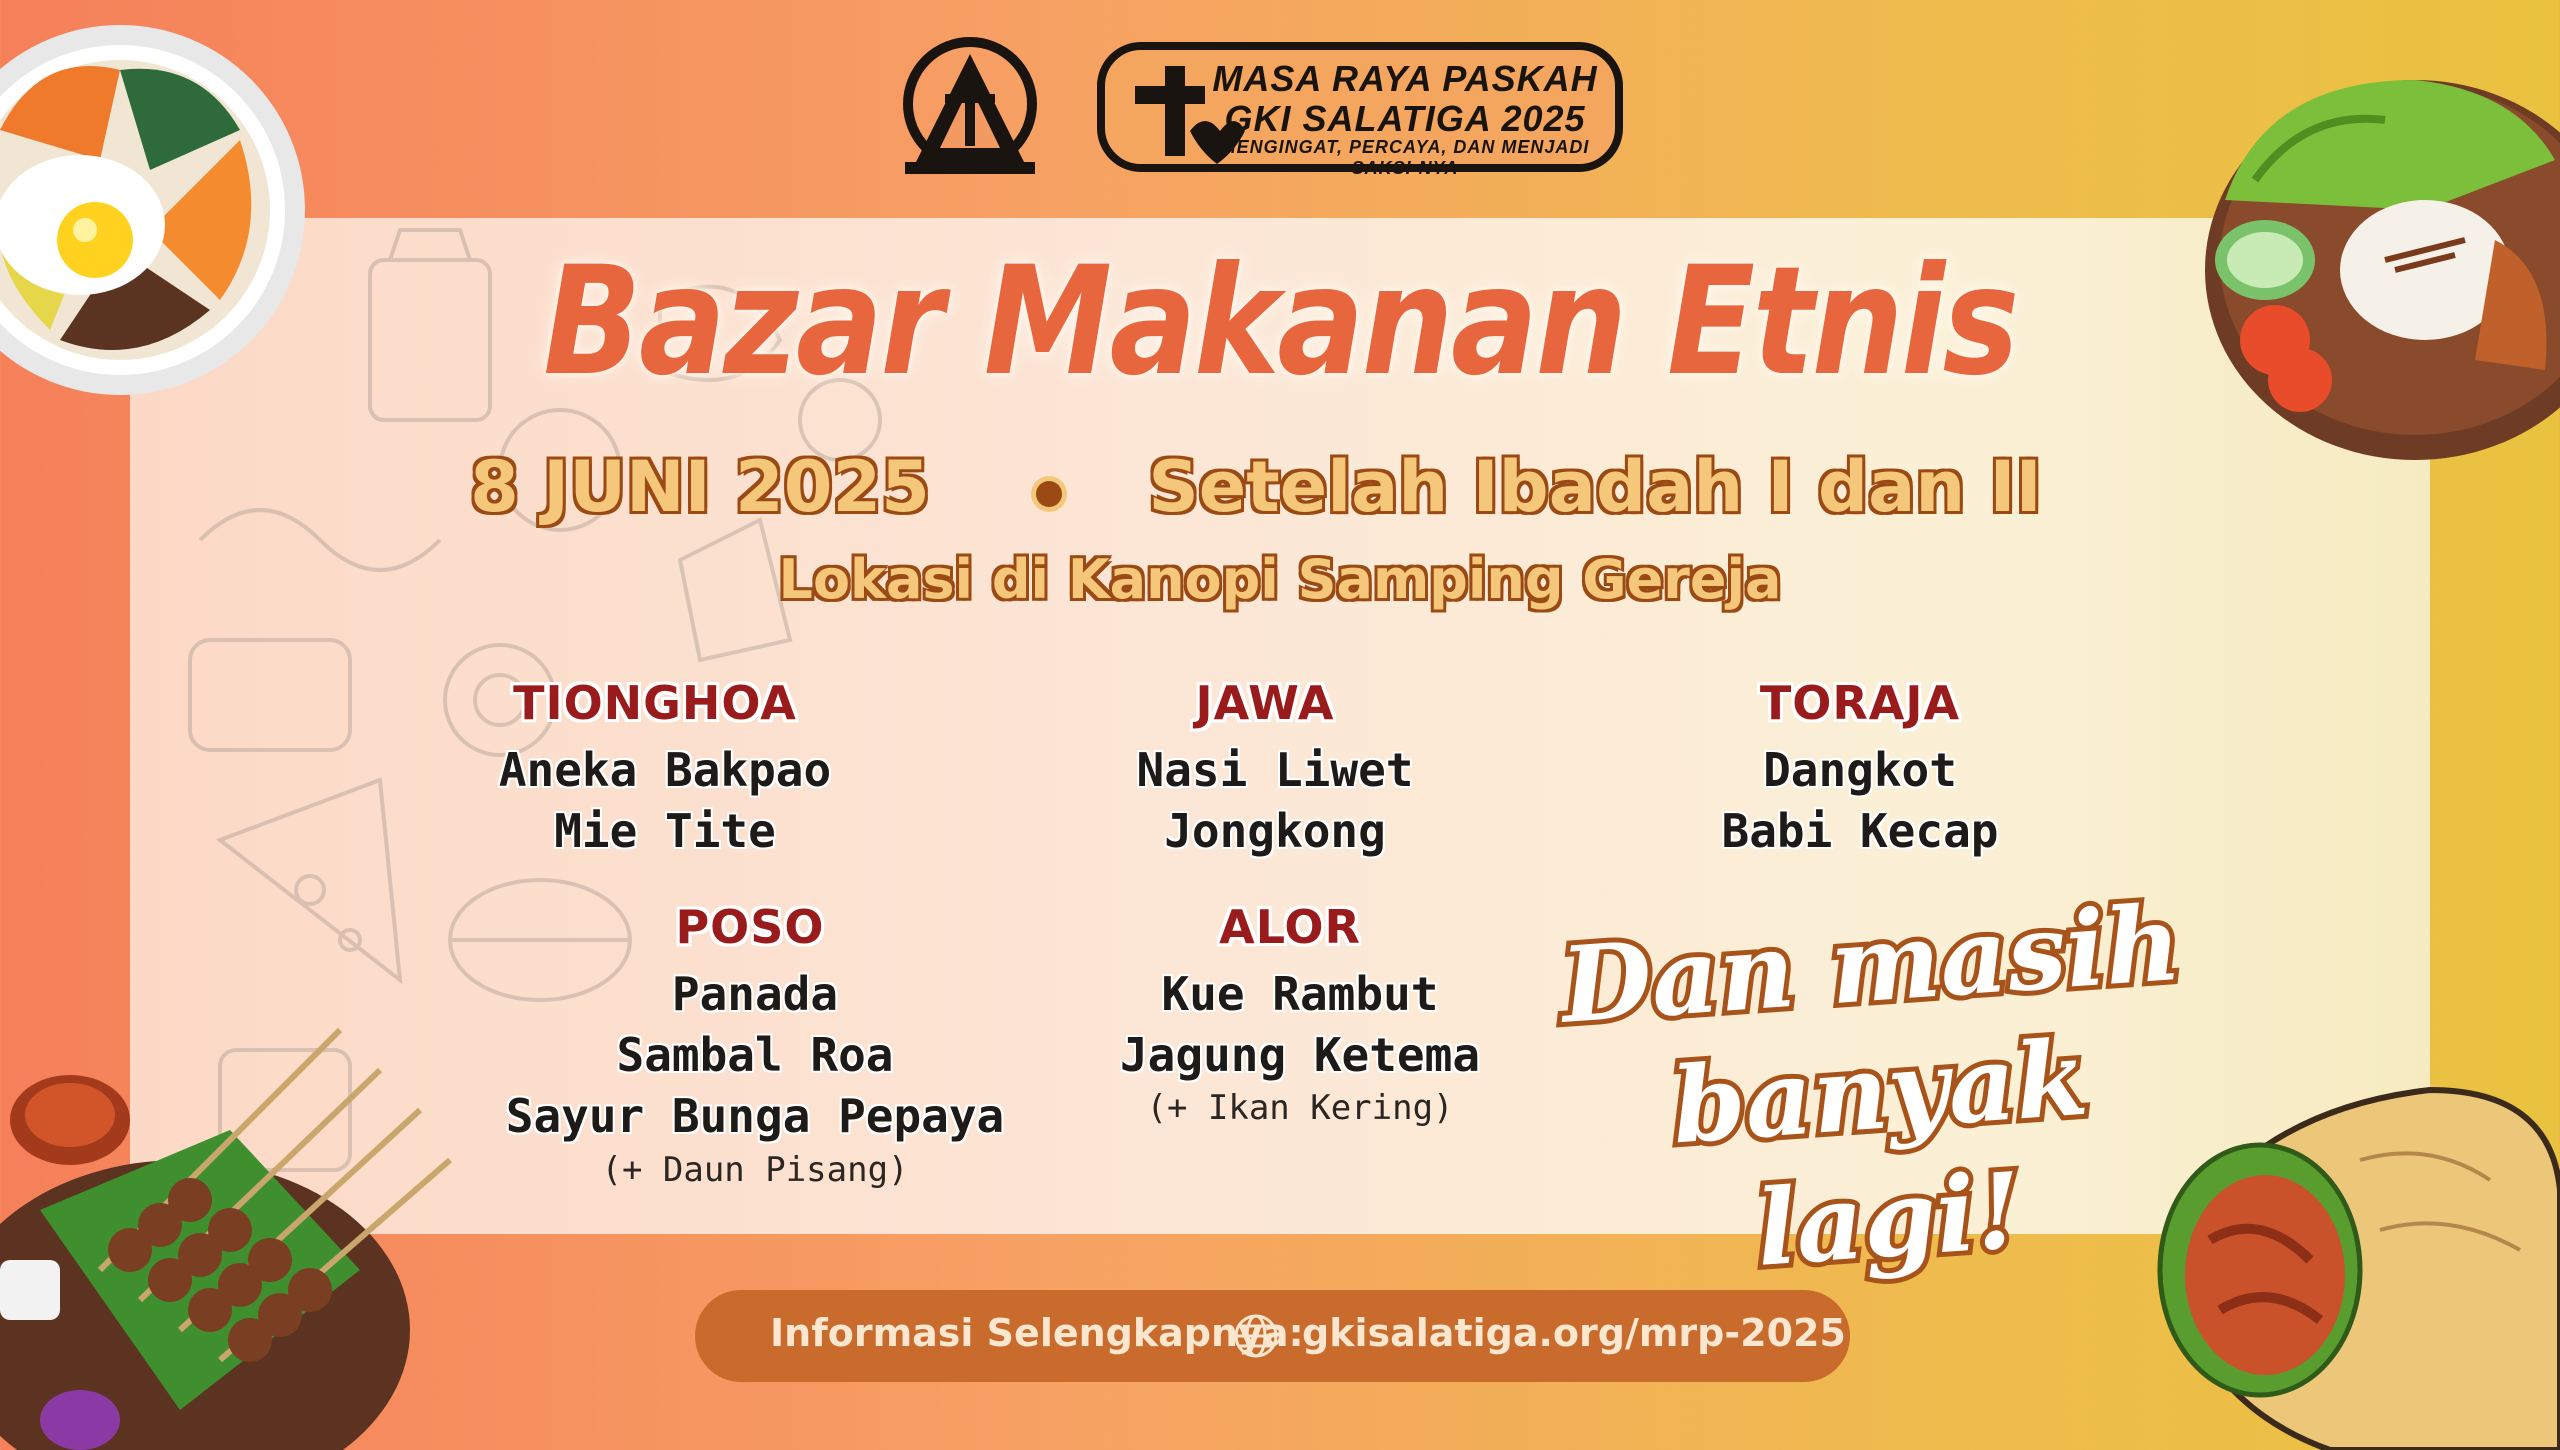 The width and height of the screenshot is (2560, 1450). I want to click on menu-item: Nasi Liwet, so click(1275, 770).